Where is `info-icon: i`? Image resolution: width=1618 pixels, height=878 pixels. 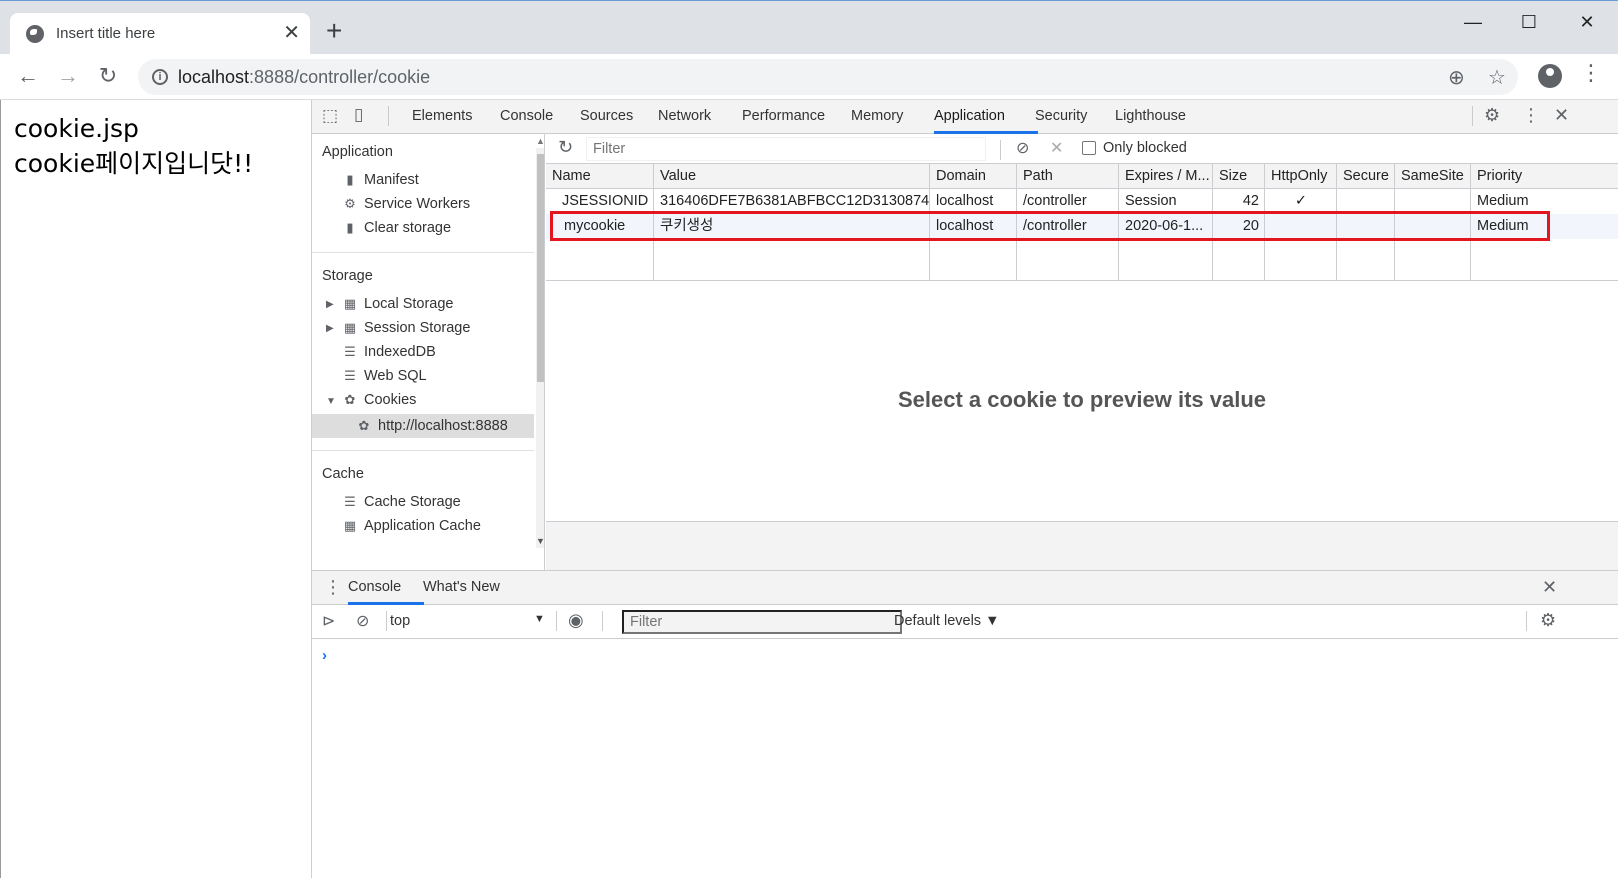
info-icon: i is located at coordinates (160, 77).